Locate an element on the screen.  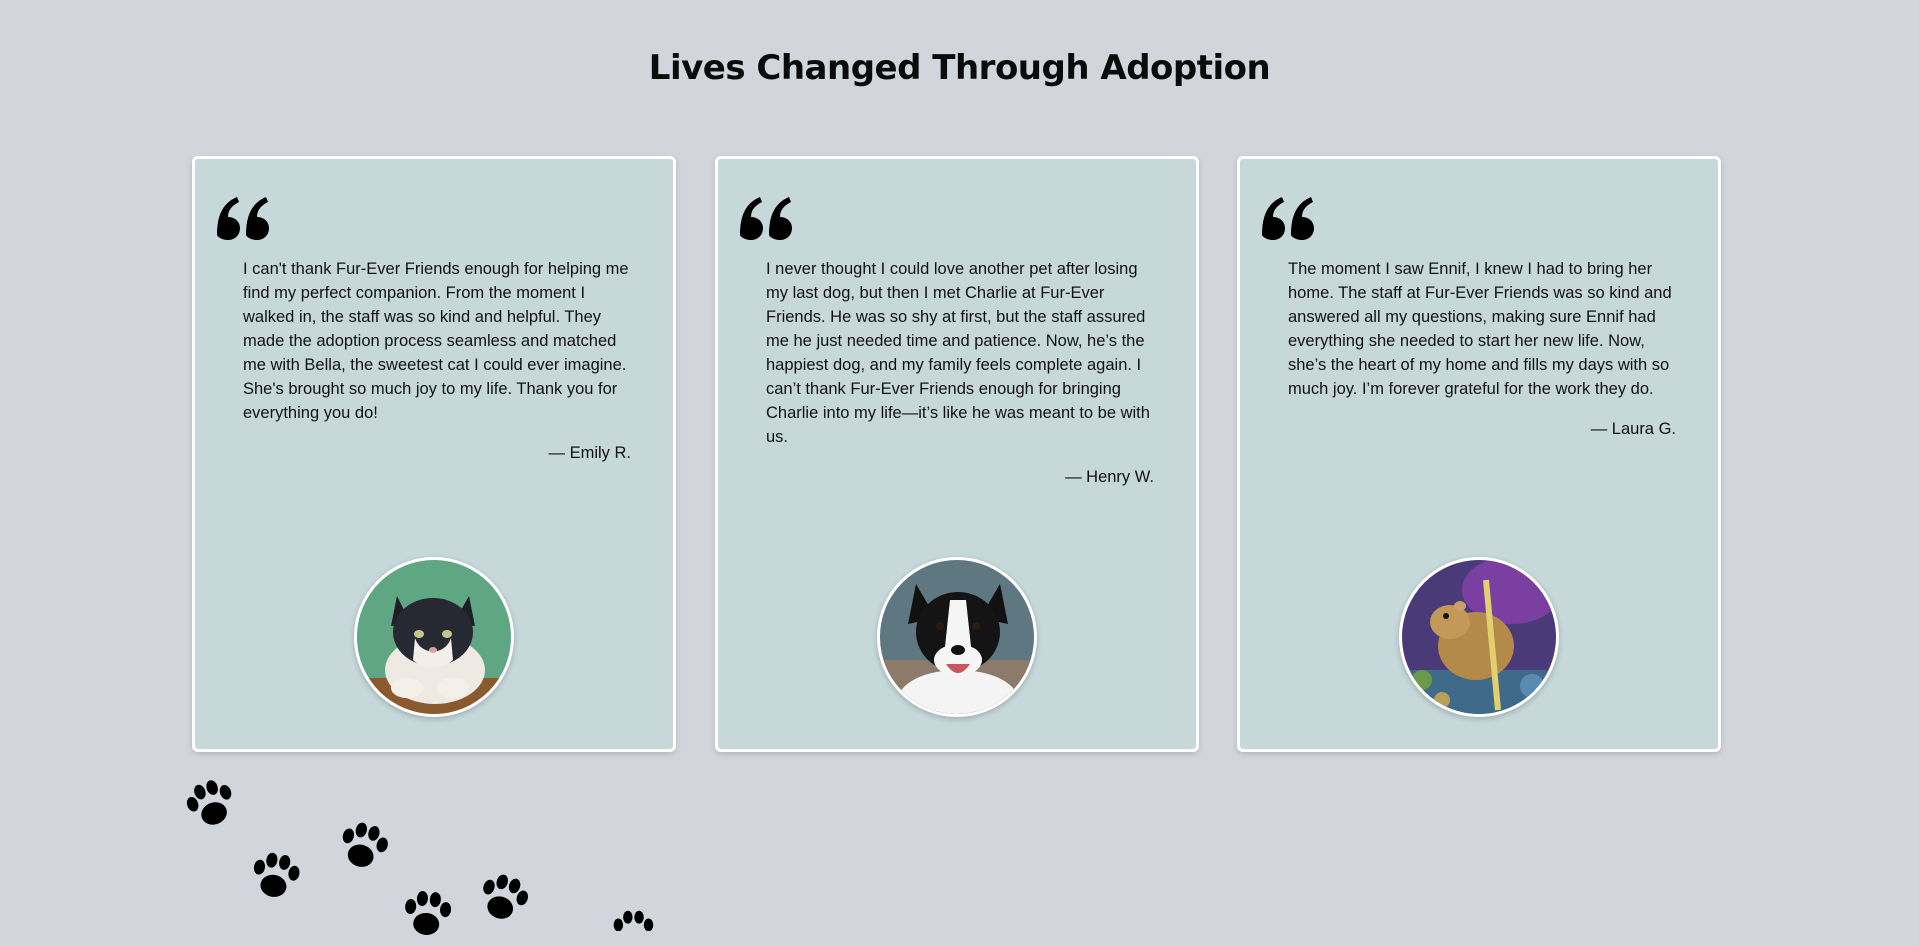
cat-photo is located at coordinates (434, 637).